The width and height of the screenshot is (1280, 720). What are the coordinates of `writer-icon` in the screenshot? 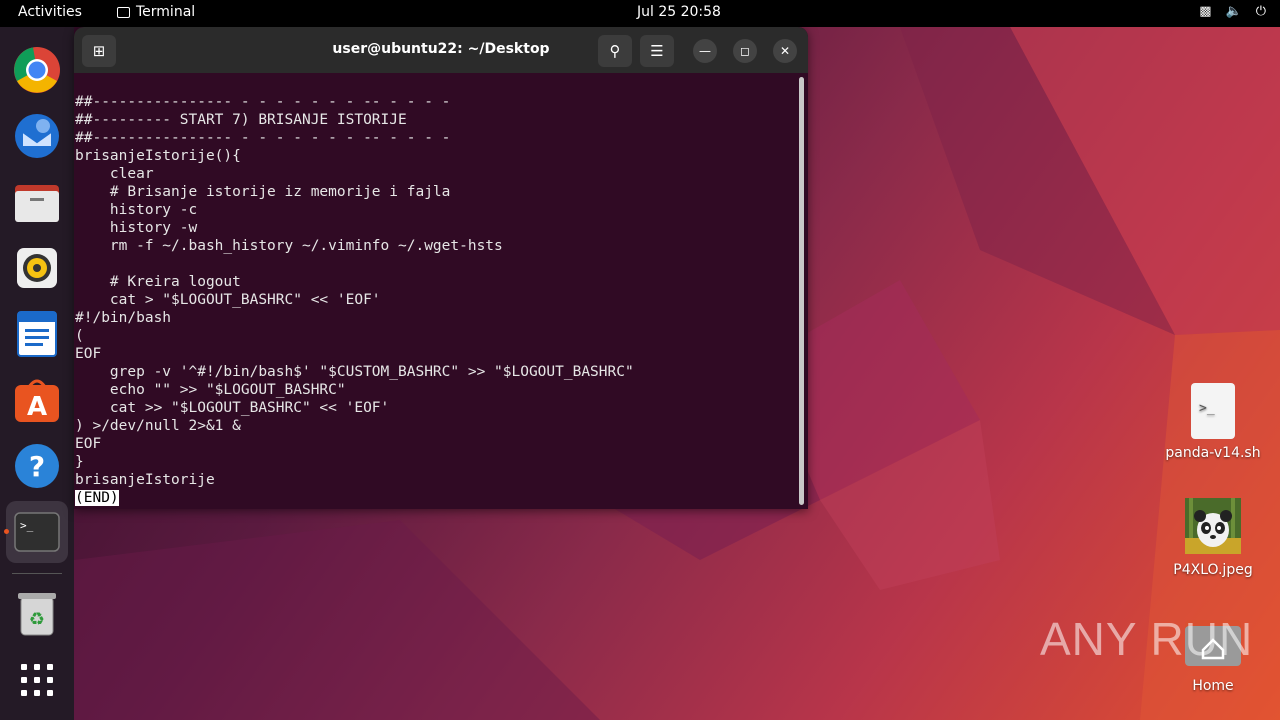 It's located at (37, 334).